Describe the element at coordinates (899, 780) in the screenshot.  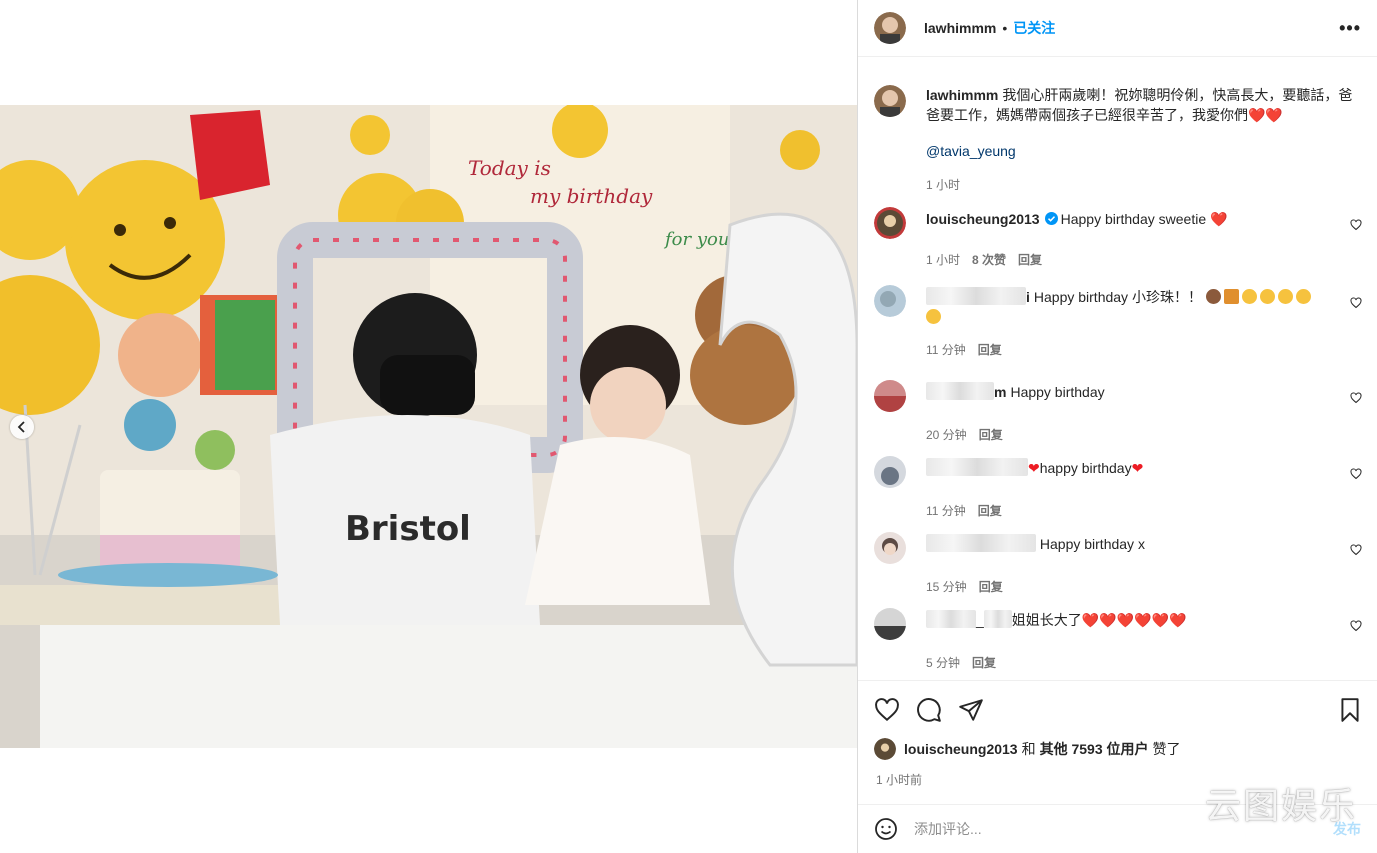
I see `posted-time: 1 小时前` at that location.